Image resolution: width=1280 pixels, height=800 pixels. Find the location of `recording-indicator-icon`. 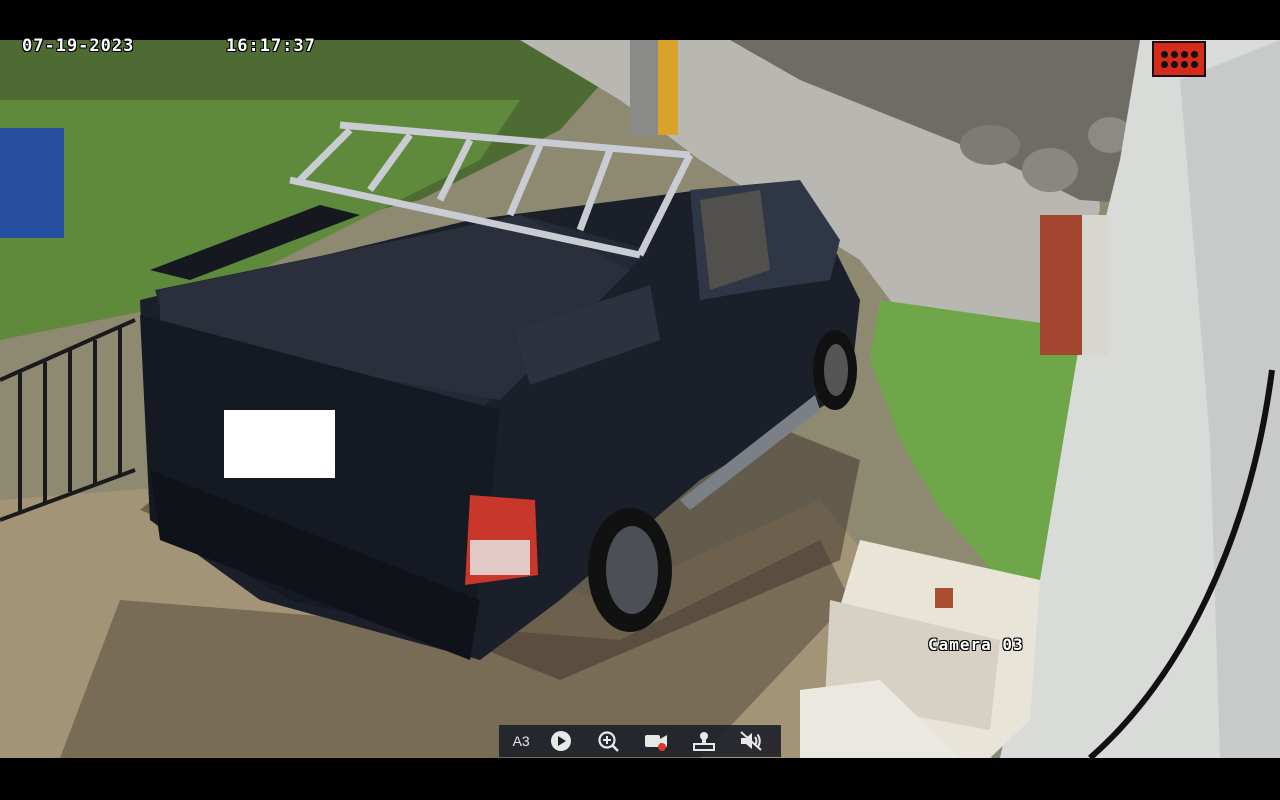

recording-indicator-icon is located at coordinates (1179, 59).